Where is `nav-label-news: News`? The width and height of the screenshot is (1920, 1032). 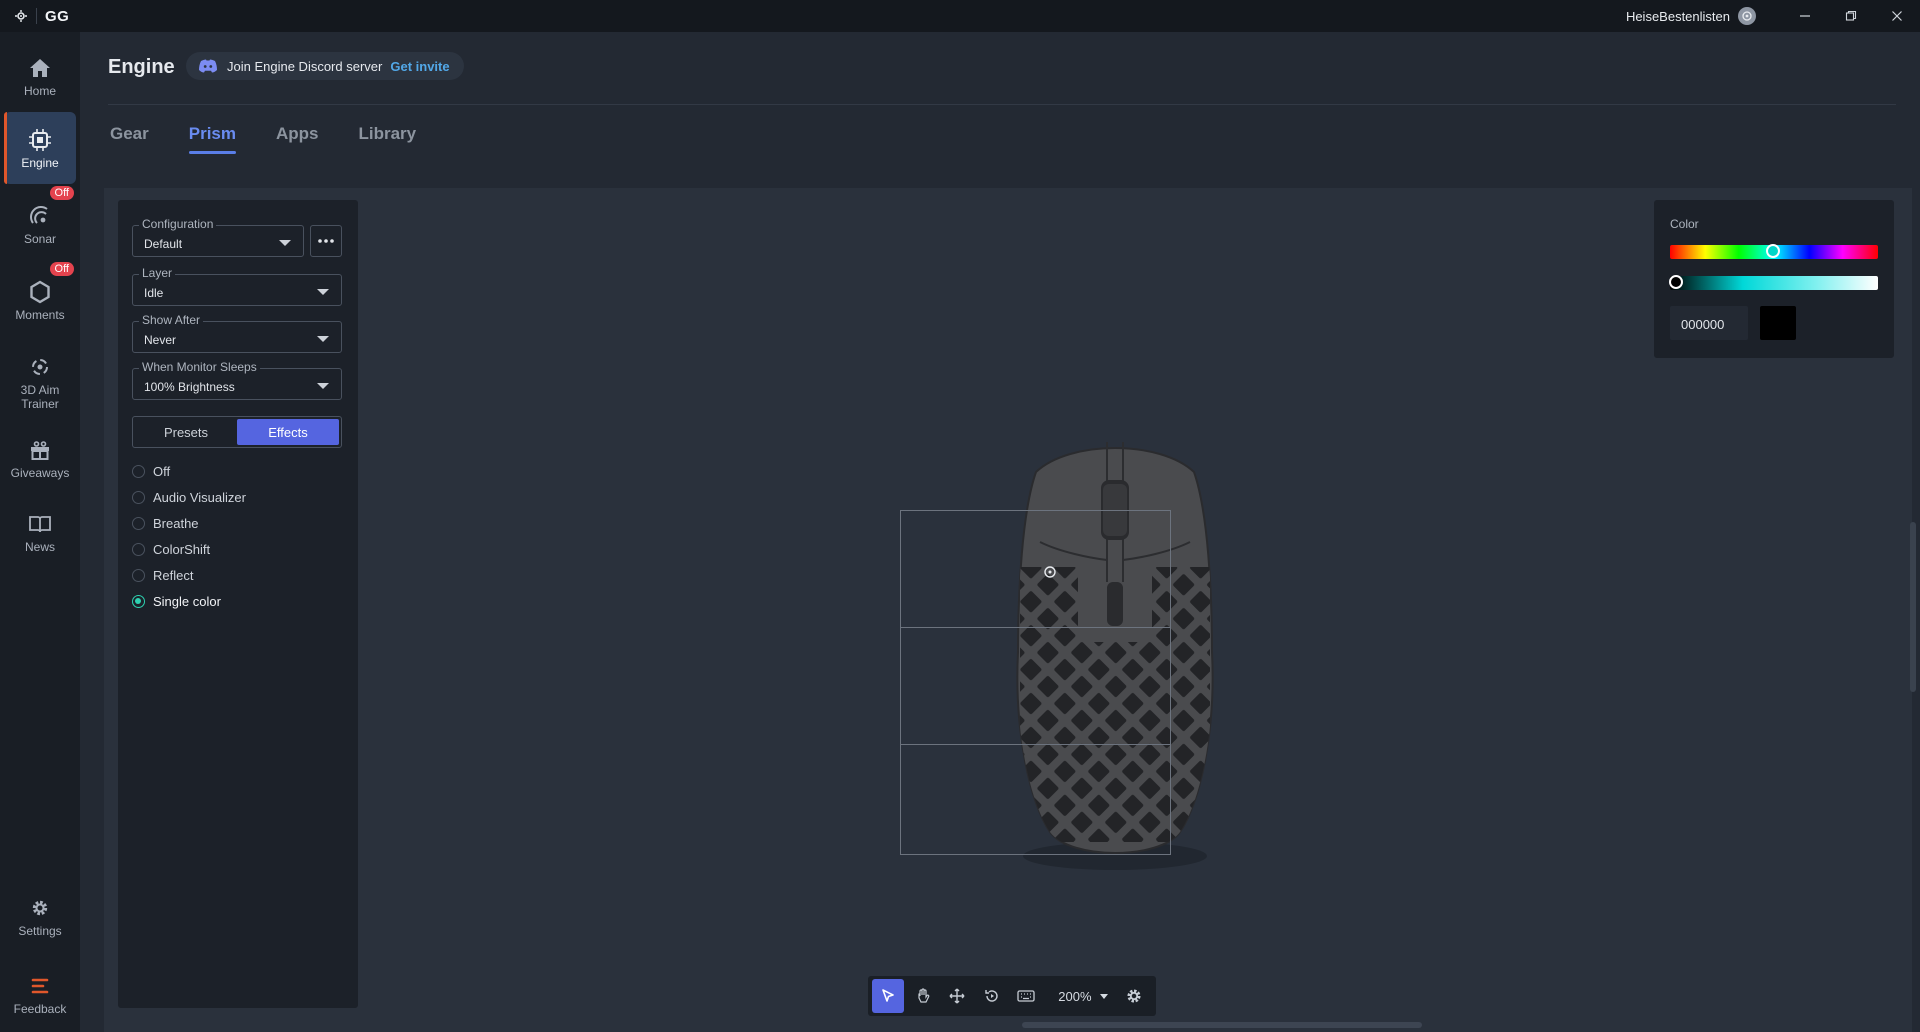 nav-label-news: News is located at coordinates (39, 546).